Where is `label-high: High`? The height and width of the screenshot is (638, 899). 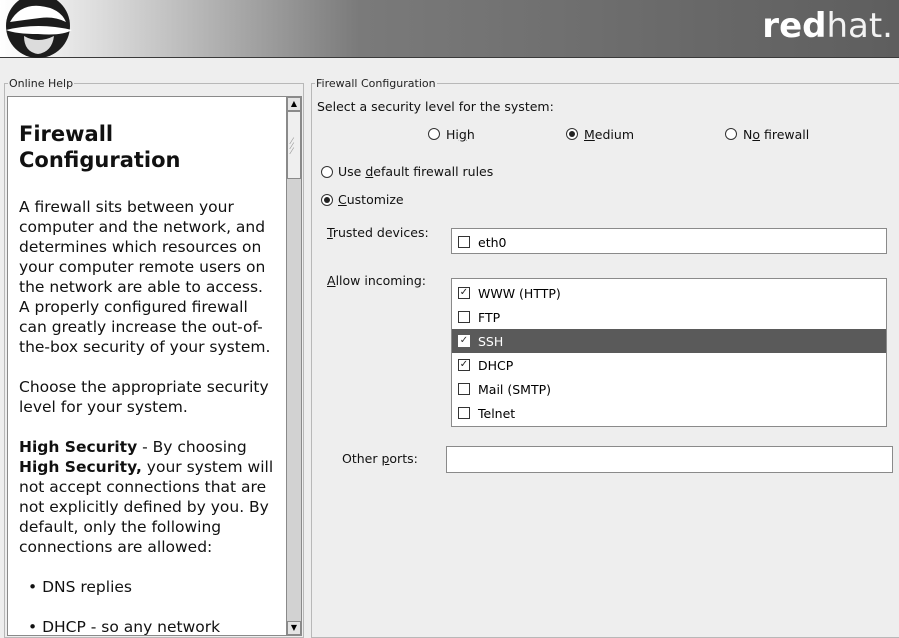 label-high: High is located at coordinates (460, 134).